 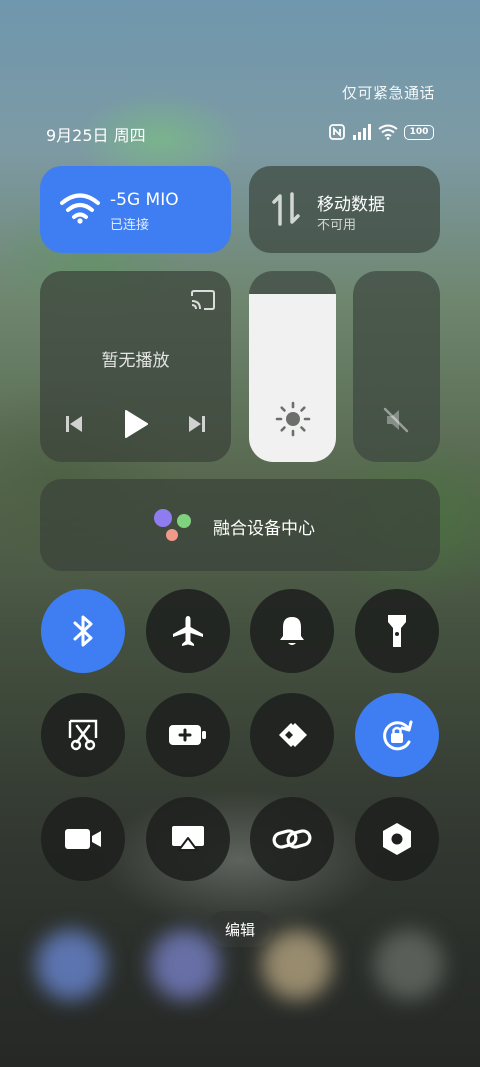 I want to click on bluetooth-icon, so click(x=83, y=631).